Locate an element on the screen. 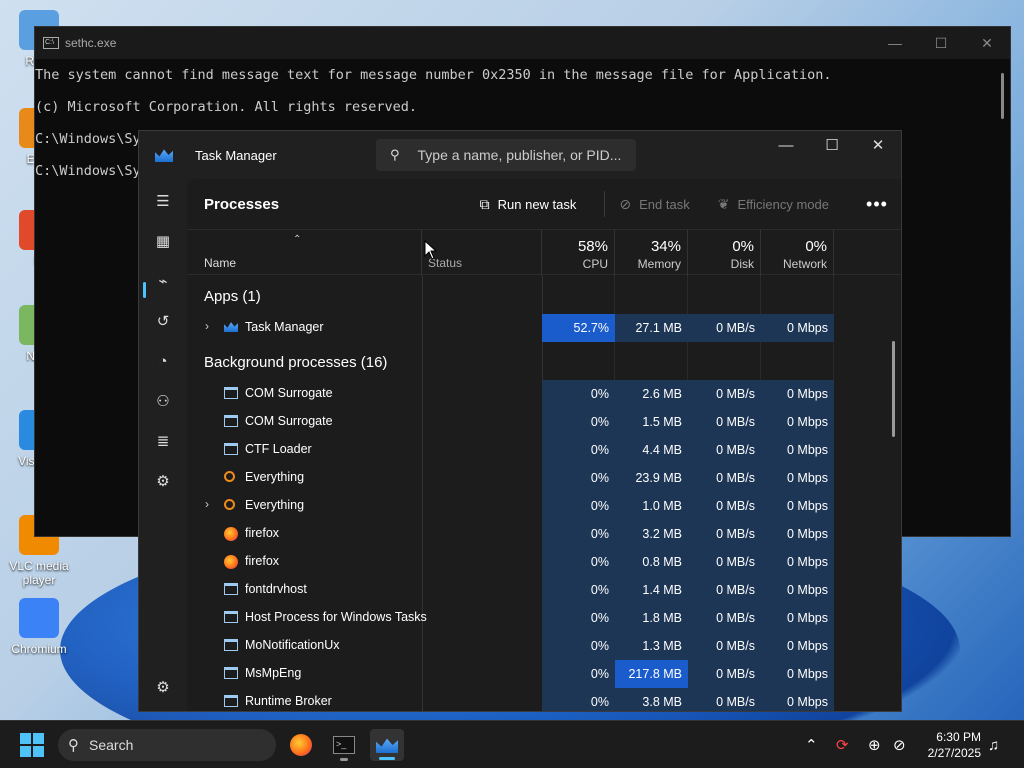 This screenshot has height=768, width=1024. process-row: fontdrvhost 0% 1.4 MB 0 MB/s 0 Mbps is located at coordinates (510, 590).